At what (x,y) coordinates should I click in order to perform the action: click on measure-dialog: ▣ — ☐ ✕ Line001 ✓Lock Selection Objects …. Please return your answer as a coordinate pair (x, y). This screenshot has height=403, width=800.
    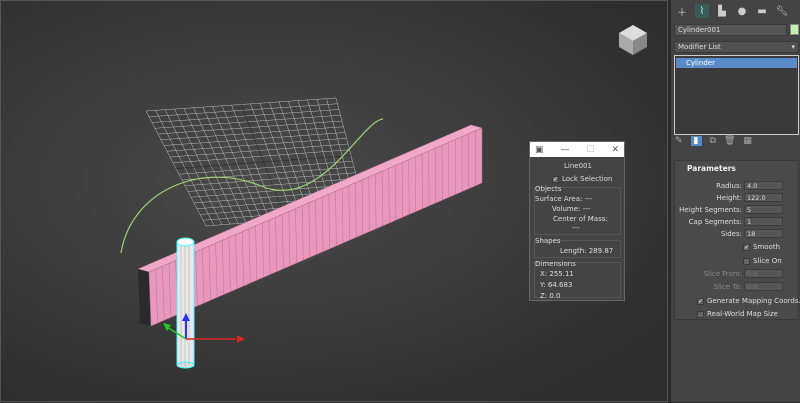
    Looking at the image, I should click on (577, 221).